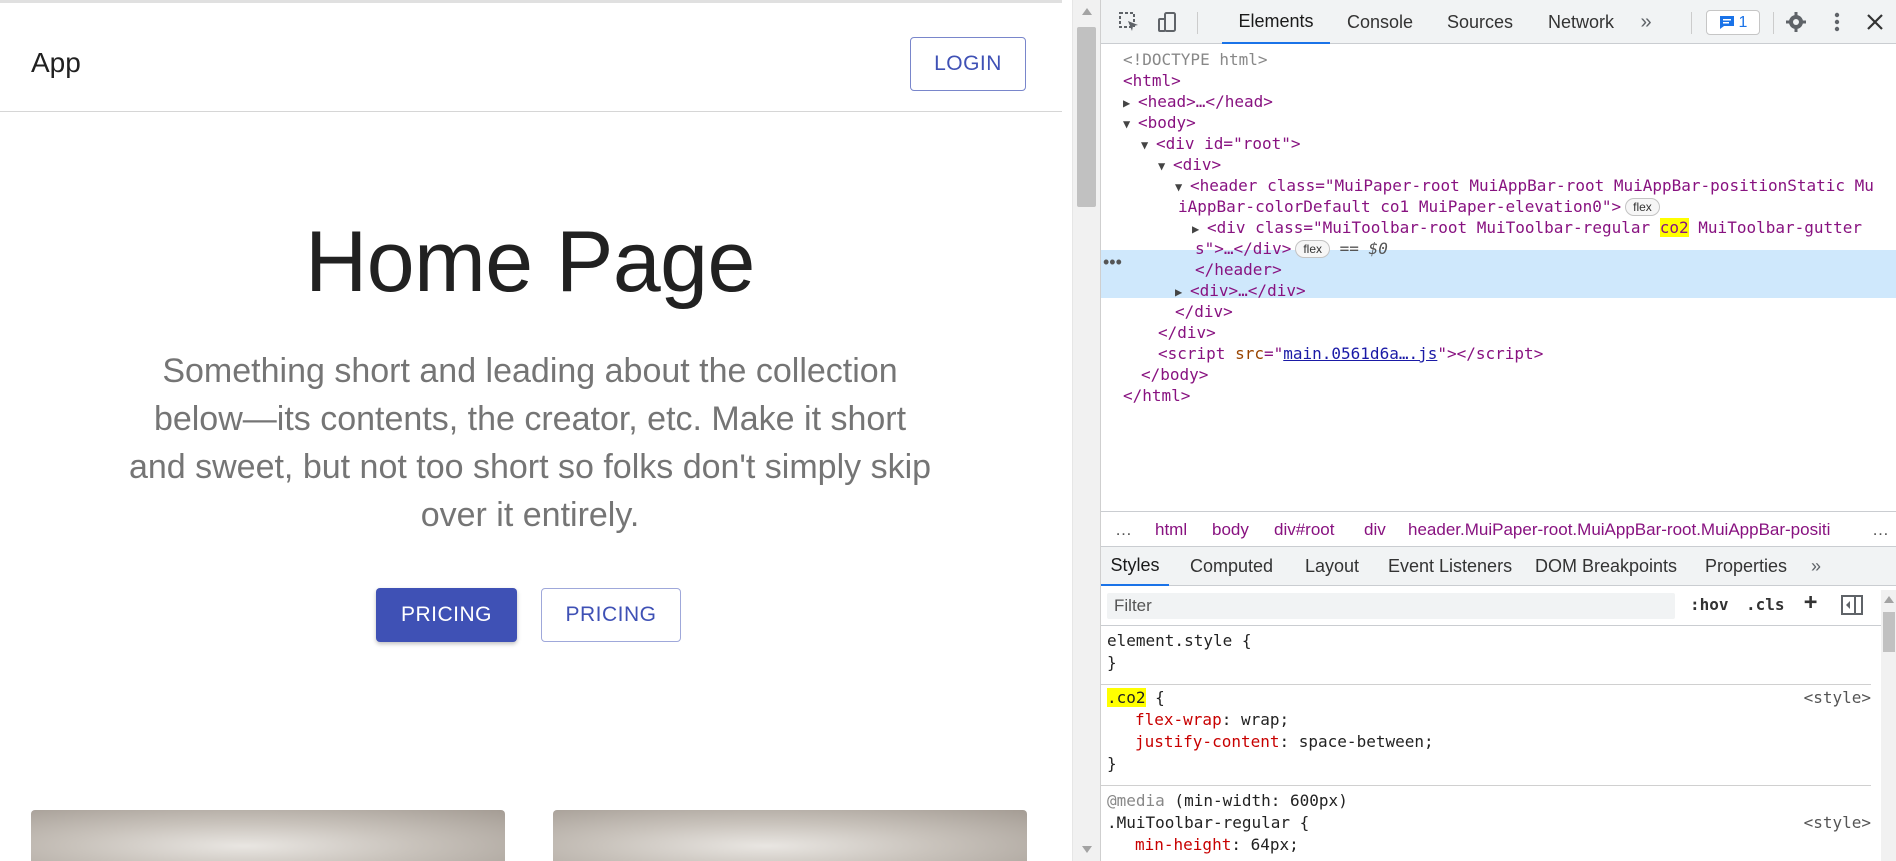  What do you see at coordinates (1810, 602) in the screenshot?
I see `new-style-rule-plus-icon: +` at bounding box center [1810, 602].